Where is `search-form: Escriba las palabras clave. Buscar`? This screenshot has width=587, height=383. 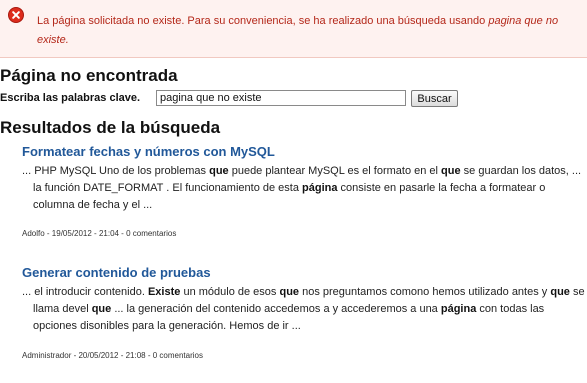
search-form: Escriba las palabras clave. Buscar is located at coordinates (293, 99).